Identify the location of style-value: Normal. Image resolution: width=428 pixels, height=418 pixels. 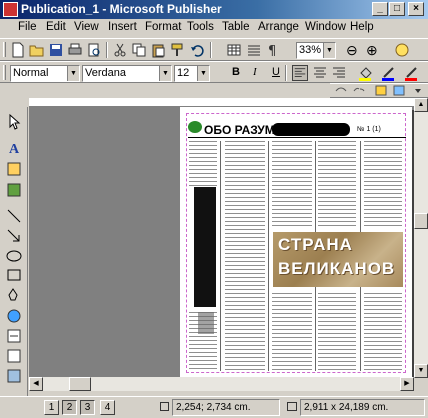
(31, 73).